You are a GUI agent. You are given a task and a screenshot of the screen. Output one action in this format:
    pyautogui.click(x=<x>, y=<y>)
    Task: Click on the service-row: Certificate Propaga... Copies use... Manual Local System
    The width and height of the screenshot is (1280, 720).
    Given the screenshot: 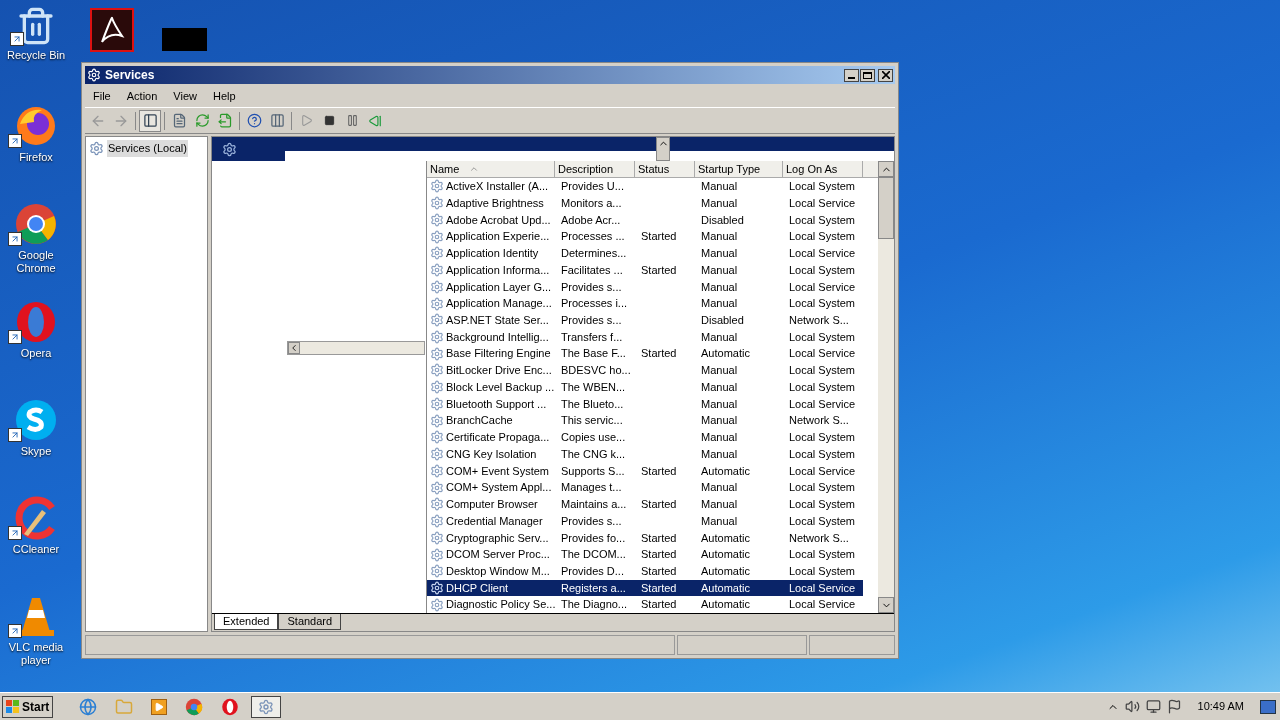 What is the action you would take?
    pyautogui.click(x=645, y=437)
    